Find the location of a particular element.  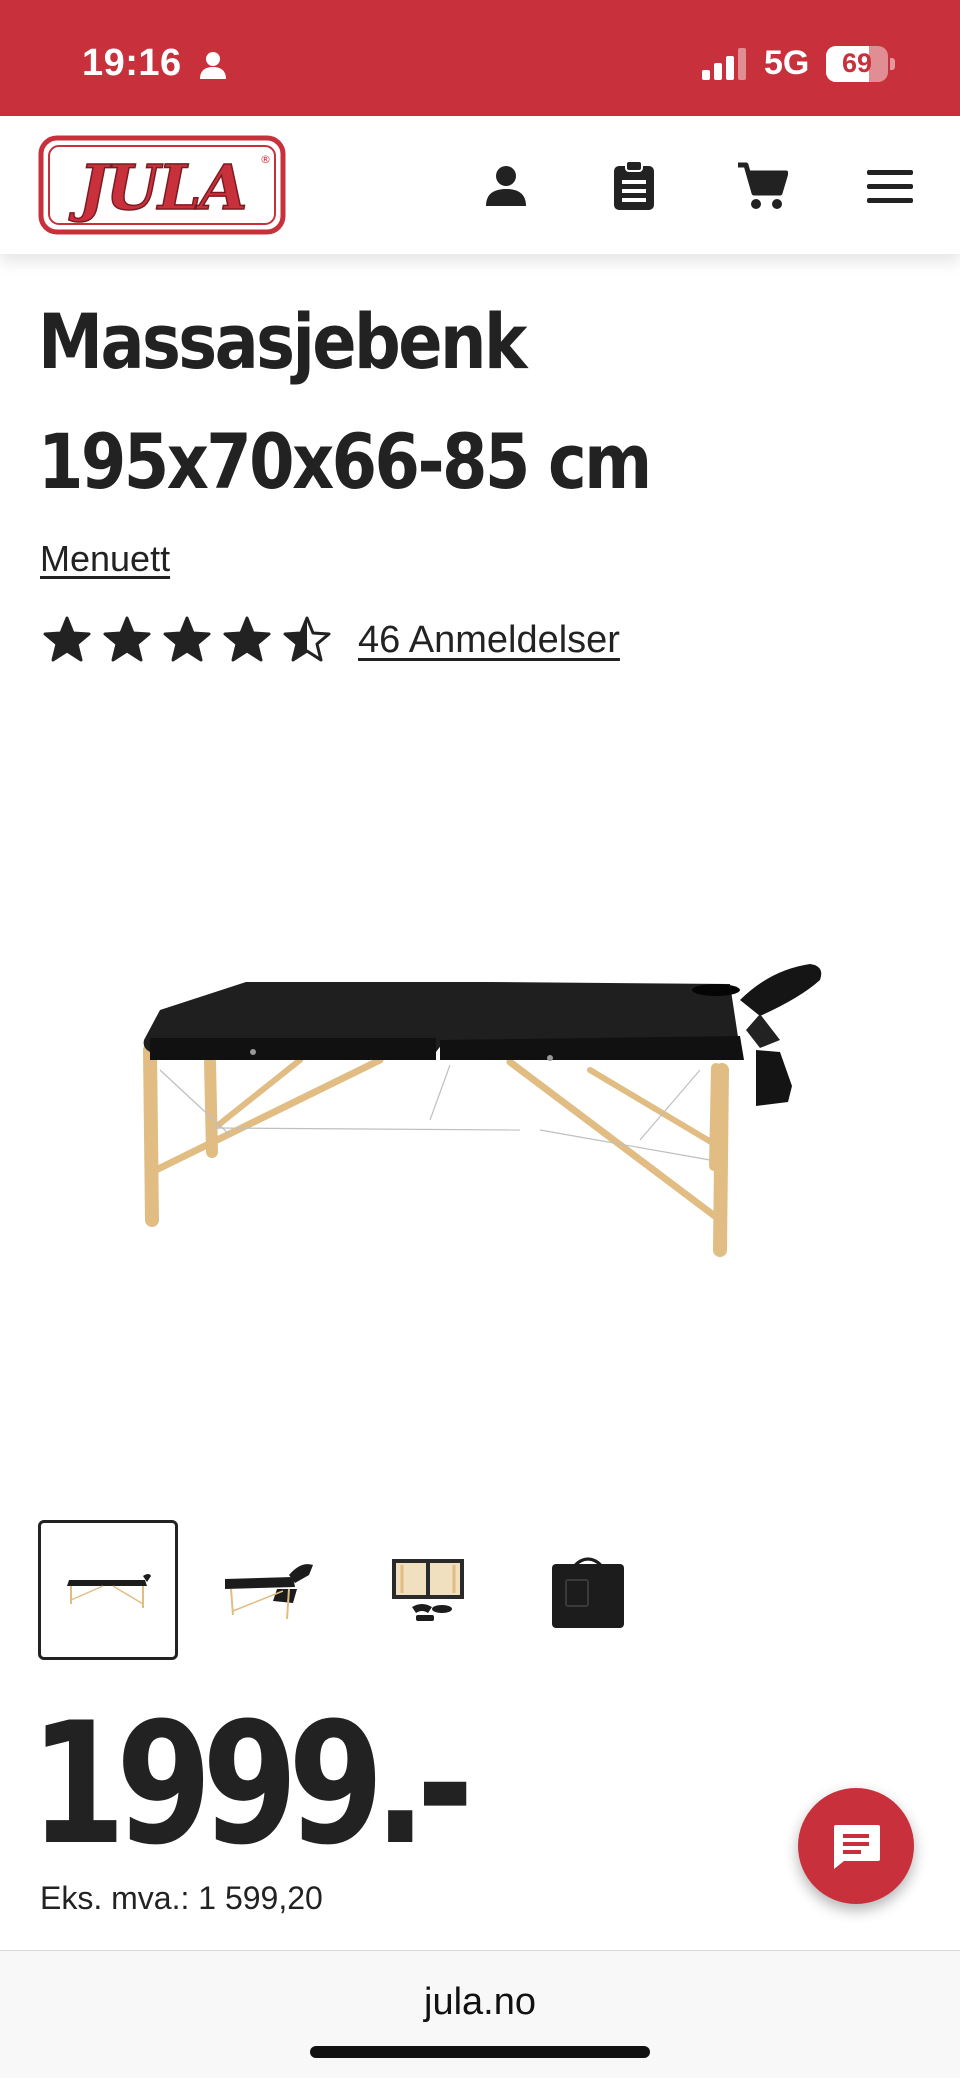

jula-logo: JULA ® is located at coordinates (162, 185).